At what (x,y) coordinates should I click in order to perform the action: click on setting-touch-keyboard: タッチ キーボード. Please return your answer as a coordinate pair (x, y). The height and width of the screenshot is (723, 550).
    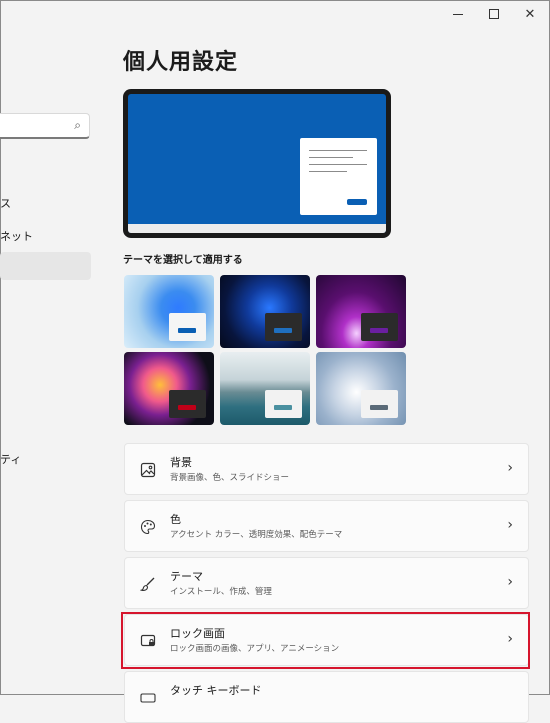
    Looking at the image, I should click on (326, 697).